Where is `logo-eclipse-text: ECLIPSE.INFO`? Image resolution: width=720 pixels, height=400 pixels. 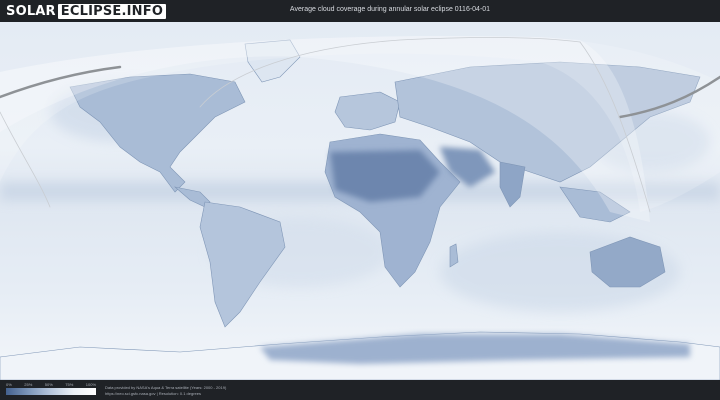 logo-eclipse-text: ECLIPSE.INFO is located at coordinates (112, 11).